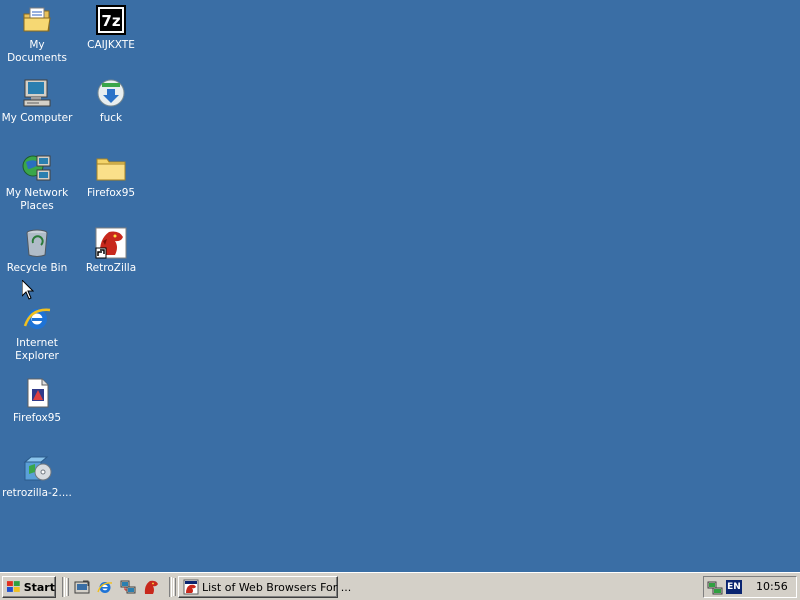 This screenshot has height=600, width=800. Describe the element at coordinates (37, 332) in the screenshot. I see `desktop-icon-internet-explorer: Internet Explorer` at that location.